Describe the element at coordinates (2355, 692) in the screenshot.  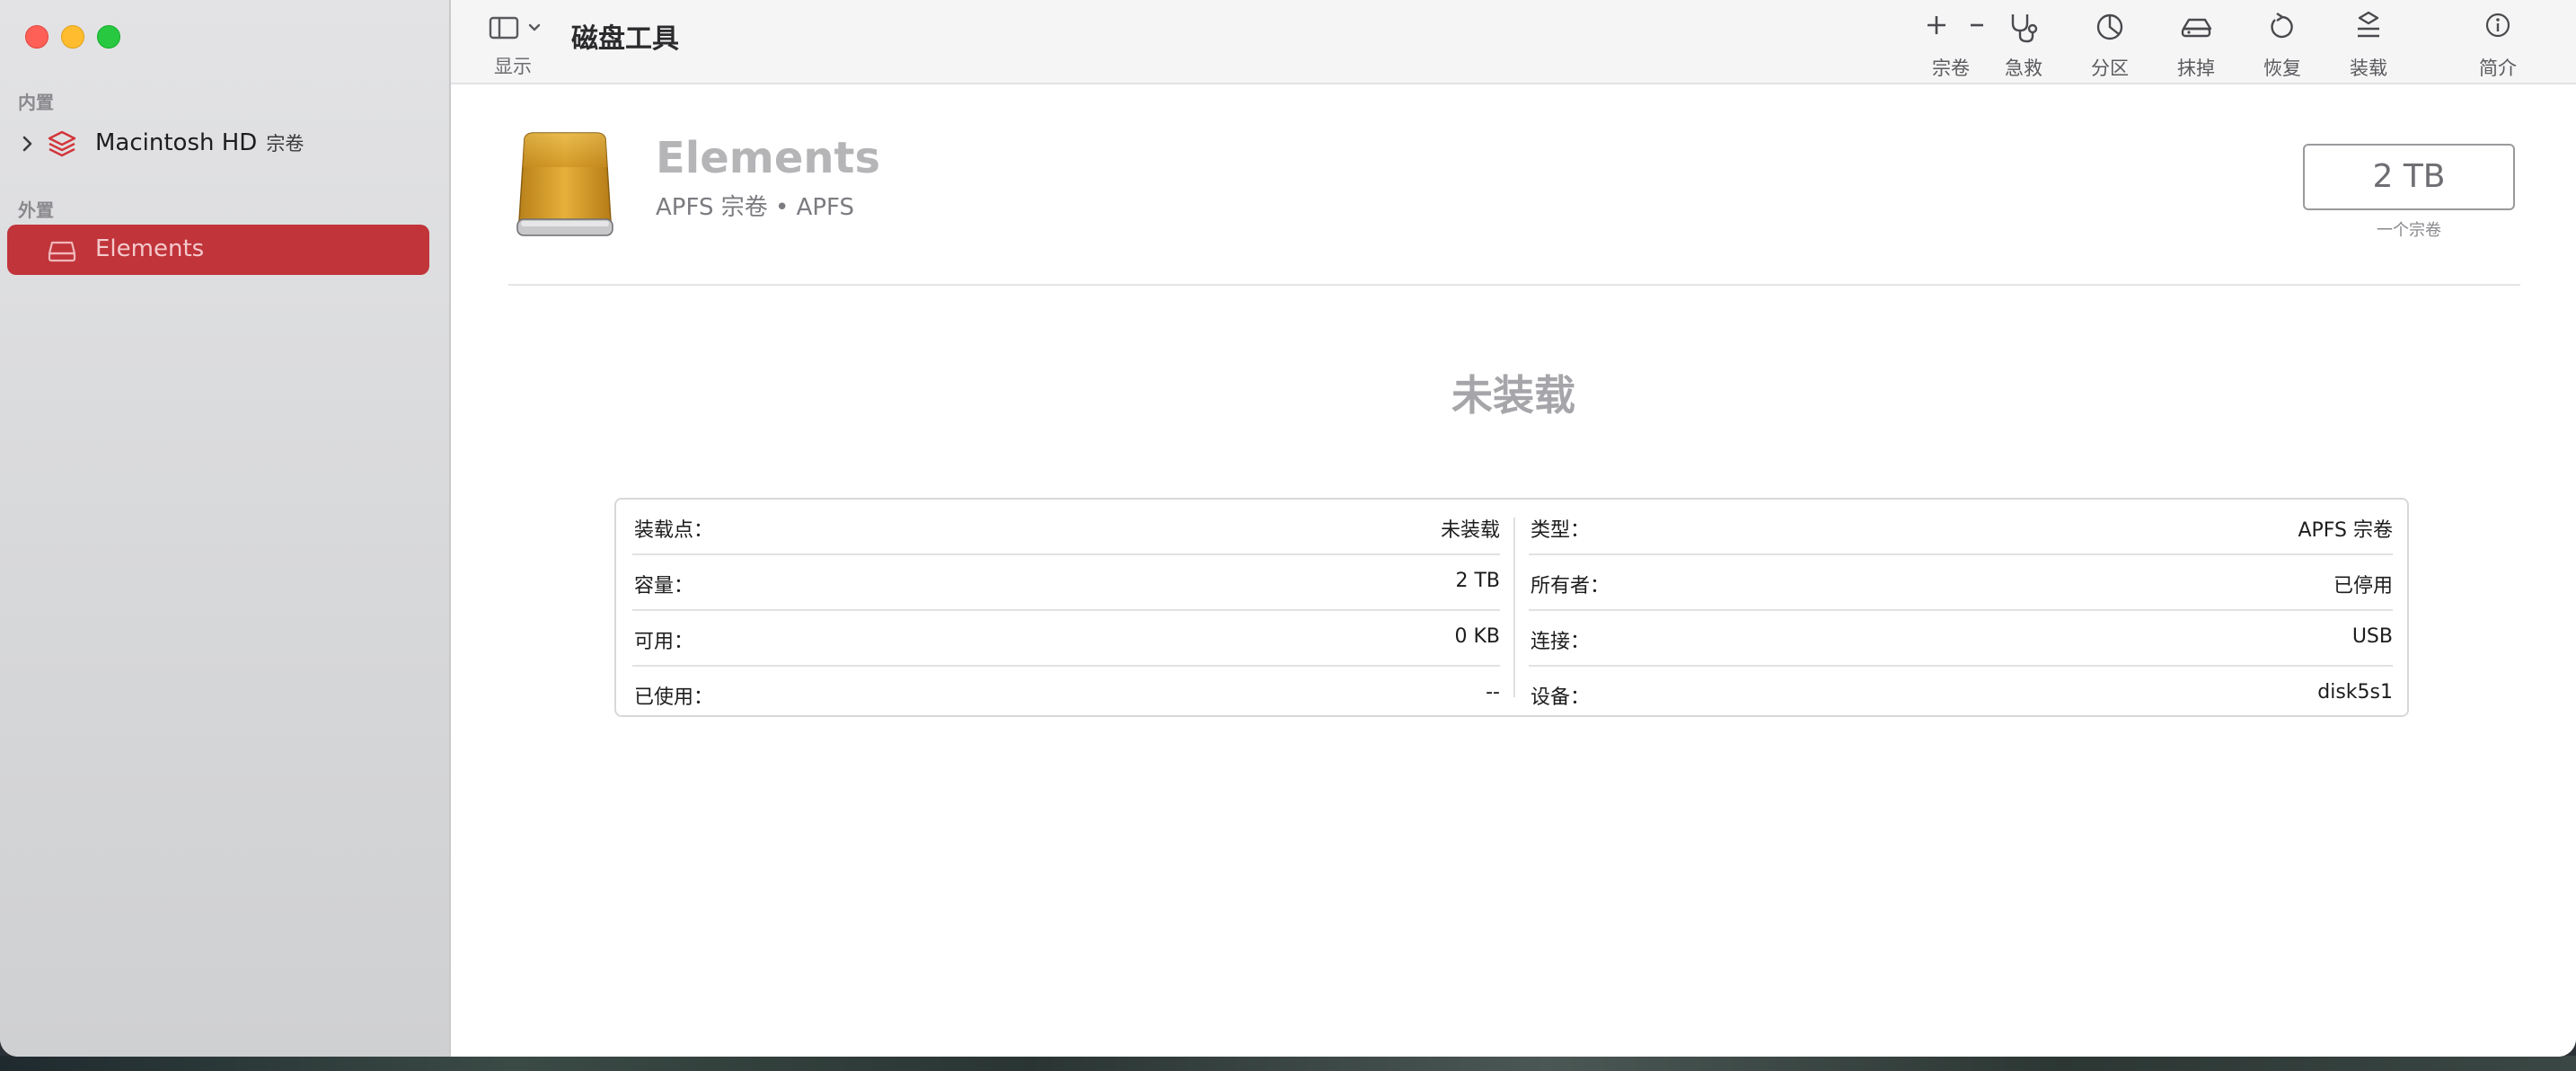
I see `info-value: disk5s1` at that location.